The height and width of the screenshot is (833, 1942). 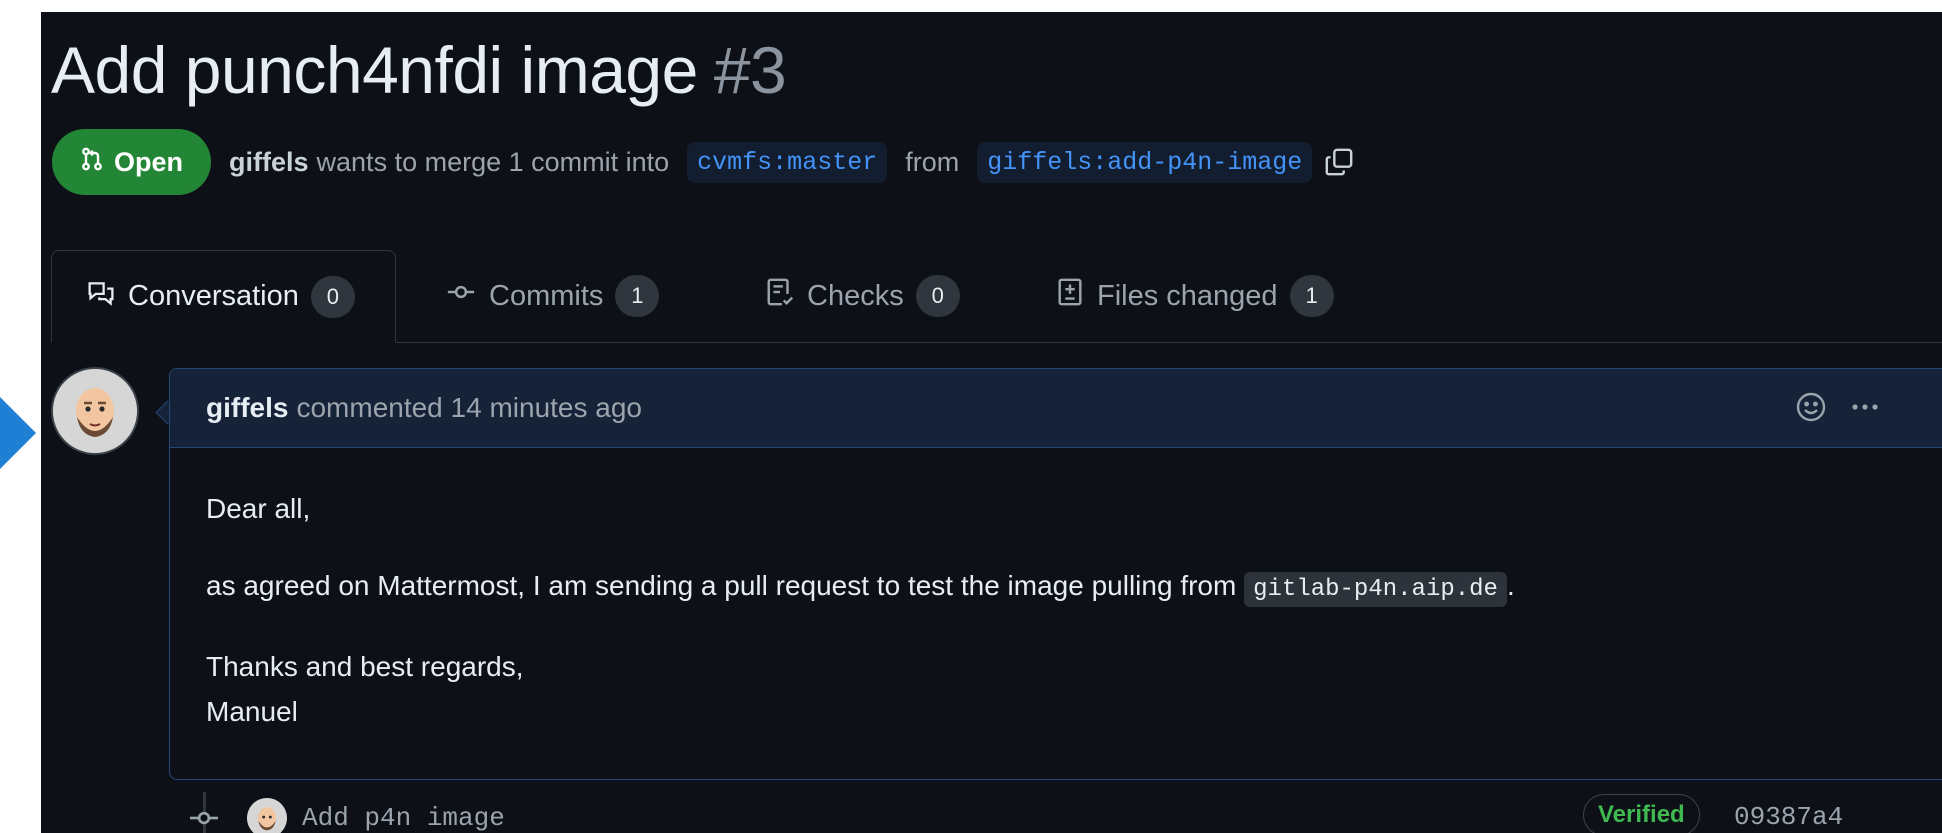 I want to click on comment-header: giffels commented 14 minutes ago, so click(x=1056, y=408).